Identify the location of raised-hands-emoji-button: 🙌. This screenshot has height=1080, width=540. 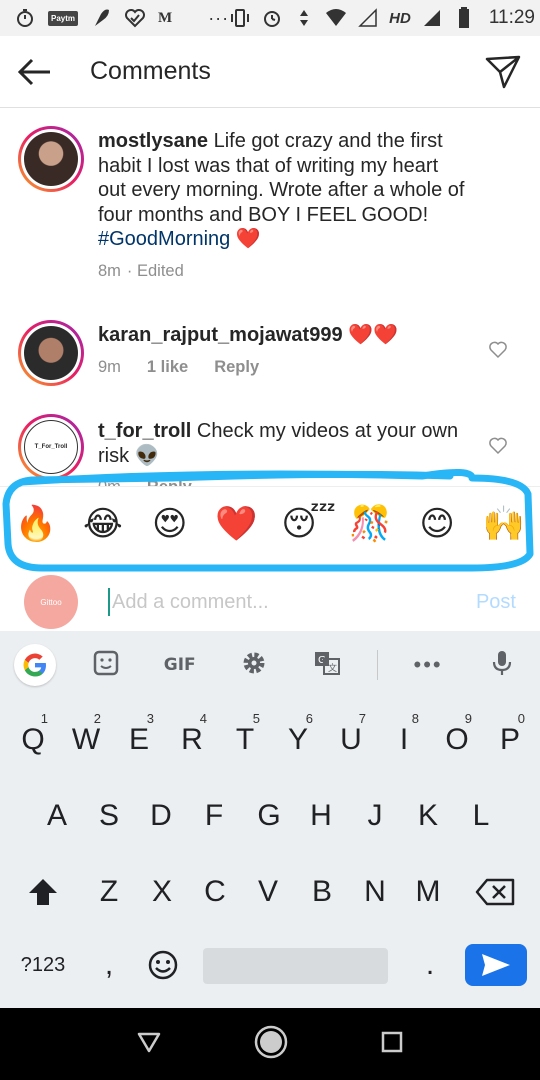
(504, 524).